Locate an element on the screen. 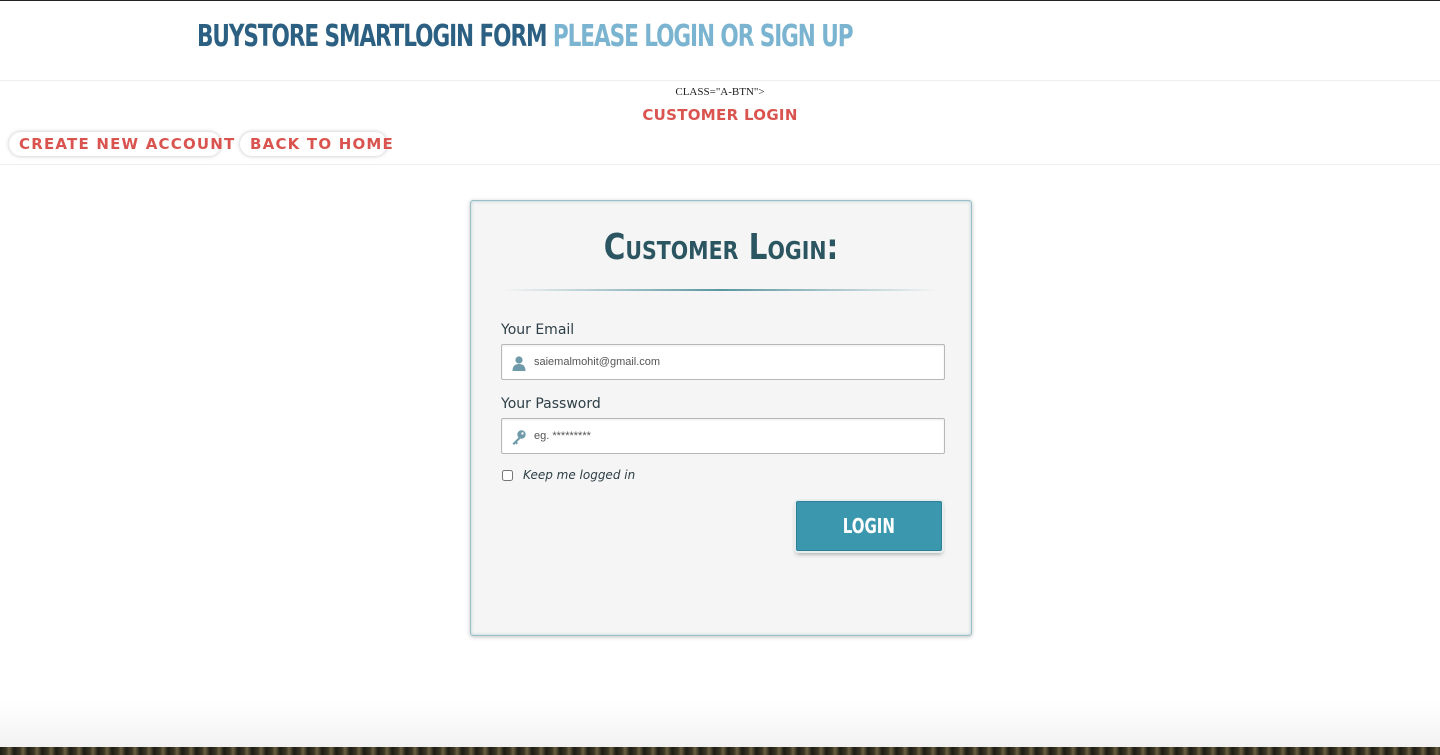  stray-markup-text: CLASS="A-BTN"> is located at coordinates (720, 92).